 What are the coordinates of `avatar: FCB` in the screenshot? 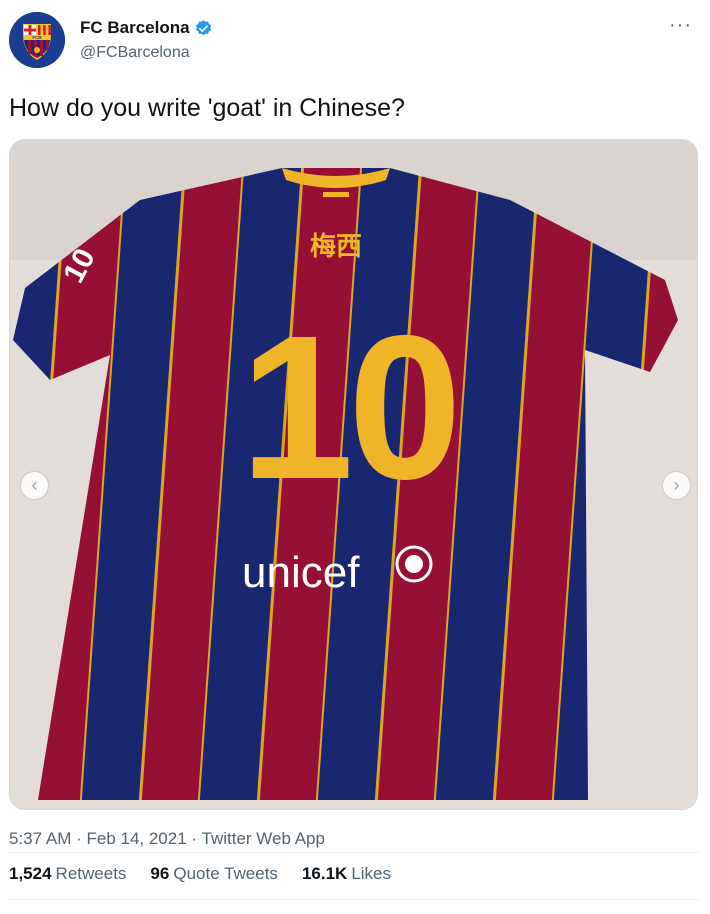 It's located at (37, 40).